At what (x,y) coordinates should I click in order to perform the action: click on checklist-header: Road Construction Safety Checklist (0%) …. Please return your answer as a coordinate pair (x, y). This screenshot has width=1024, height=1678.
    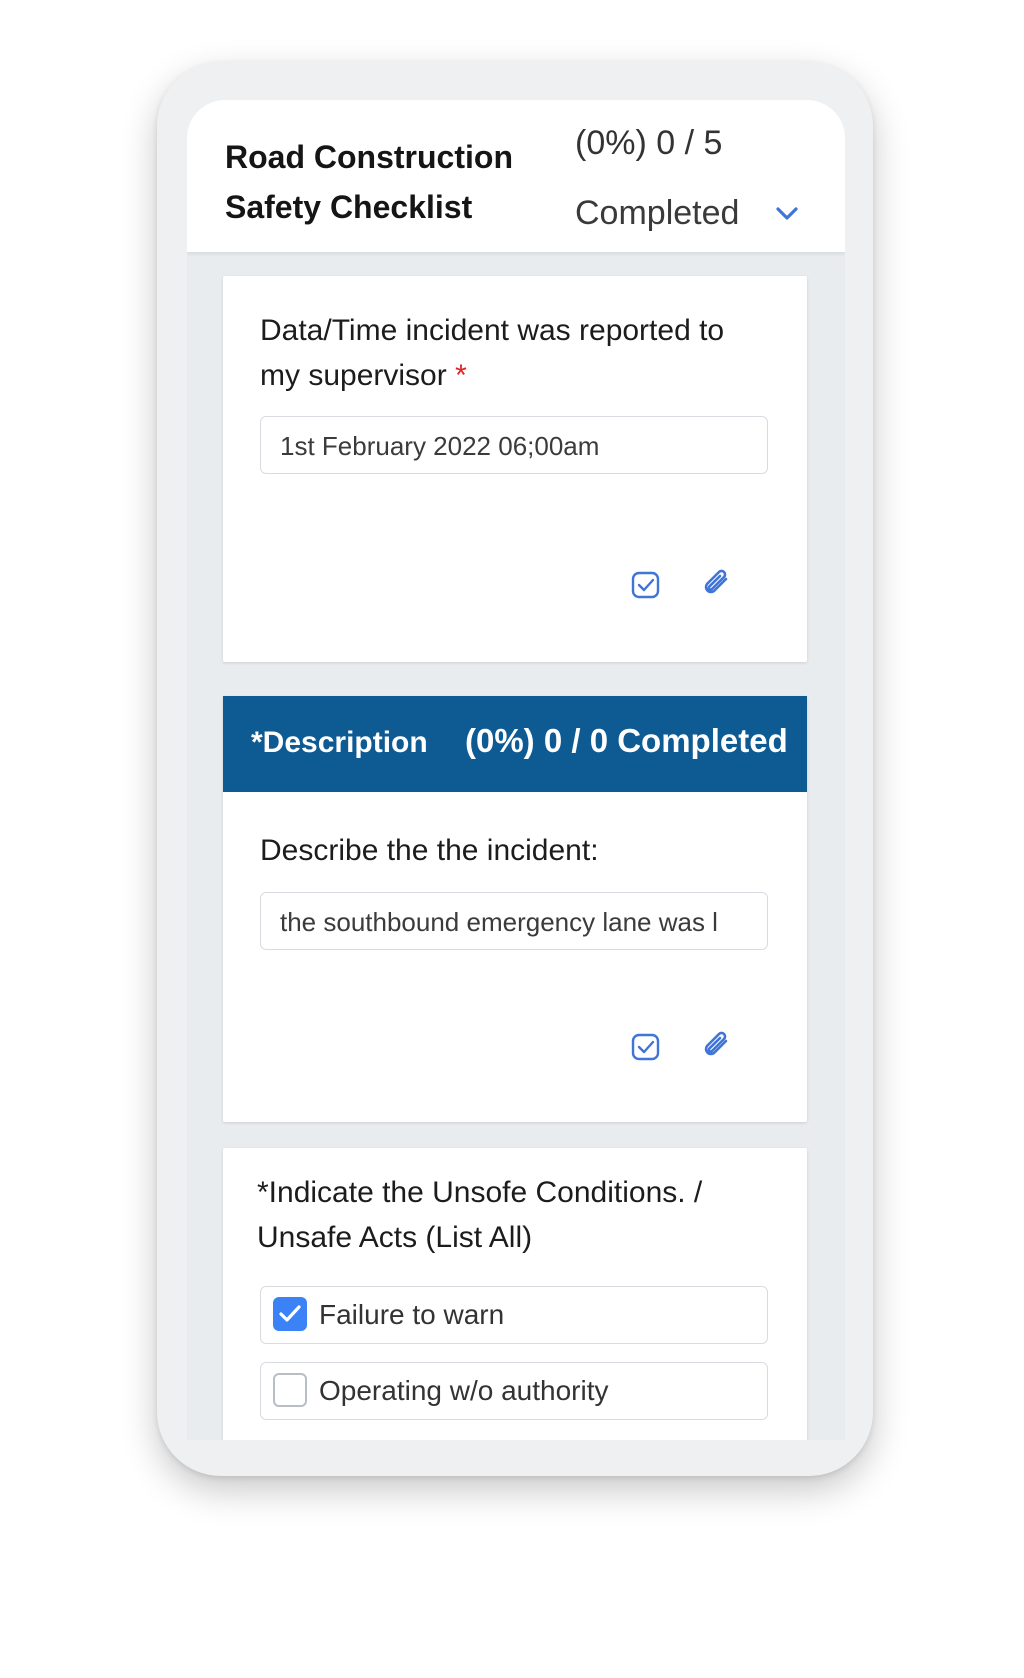
    Looking at the image, I should click on (516, 176).